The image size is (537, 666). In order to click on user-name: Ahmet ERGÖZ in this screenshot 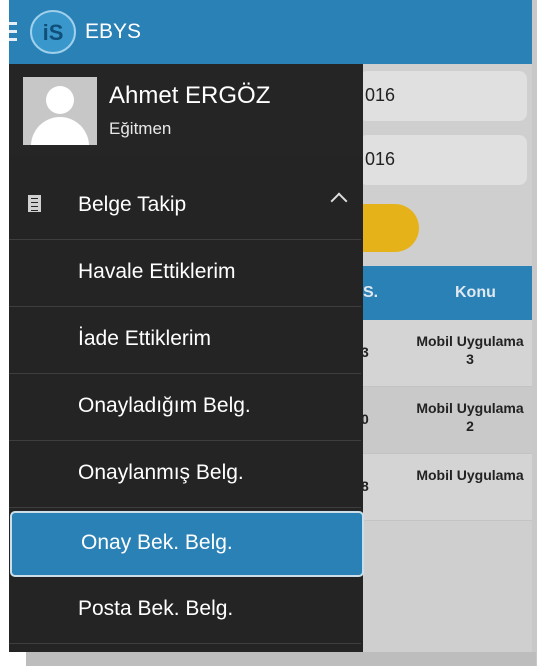, I will do `click(190, 95)`.